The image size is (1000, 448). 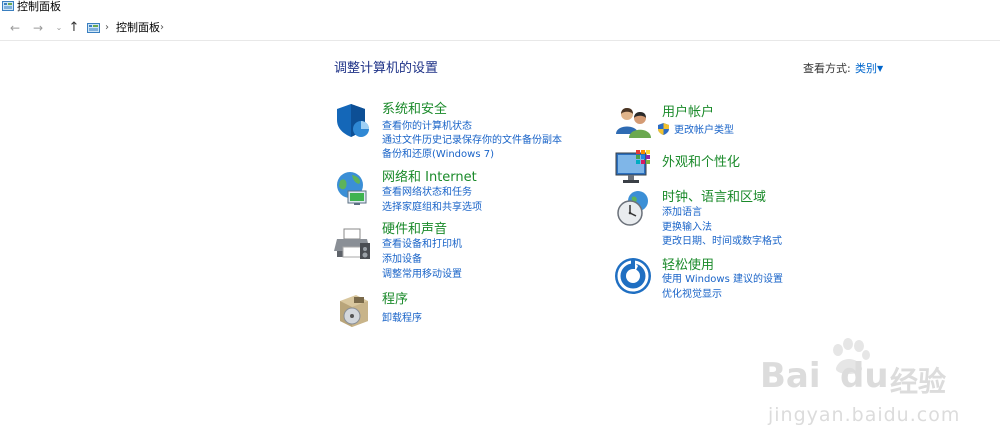 I want to click on view-by-dropdown: 类别, so click(x=866, y=69).